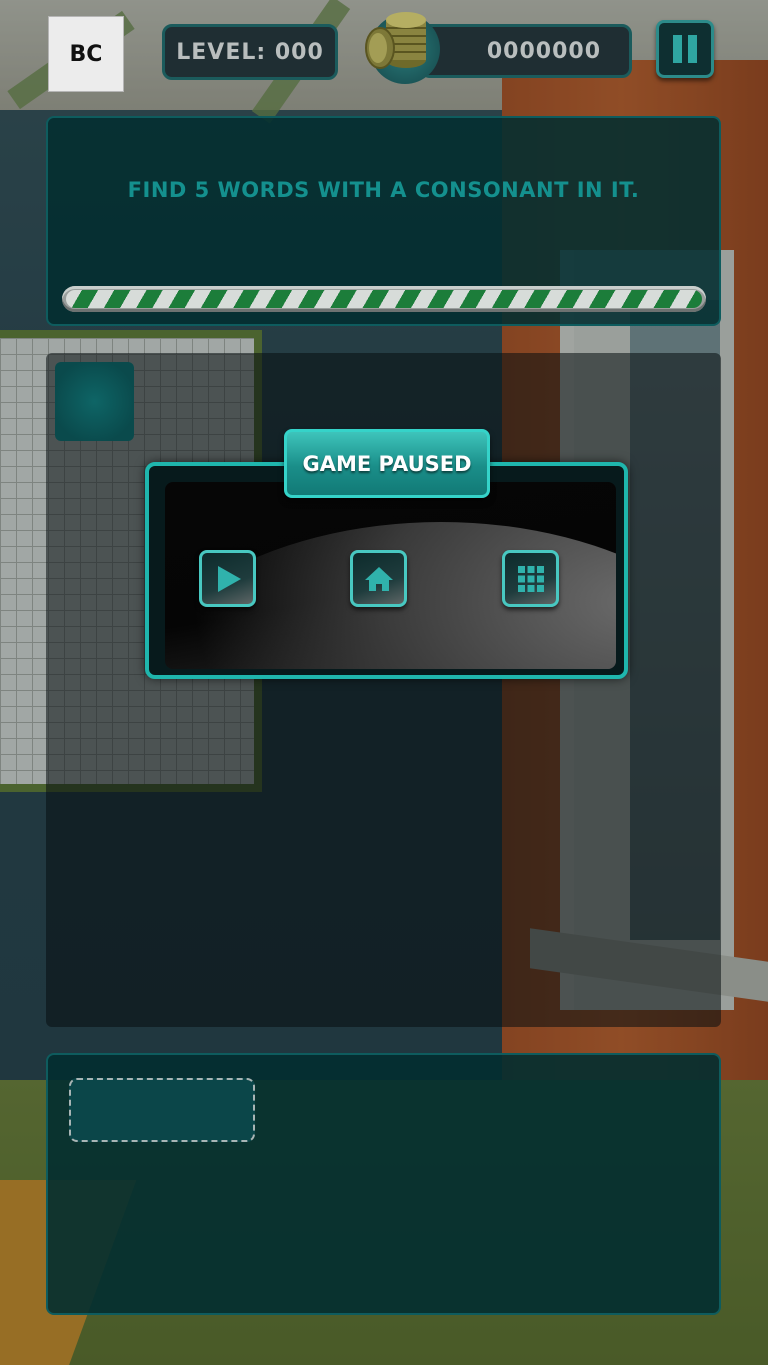 This screenshot has height=1365, width=768. Describe the element at coordinates (94, 401) in the screenshot. I see `letter-grid-cell` at that location.